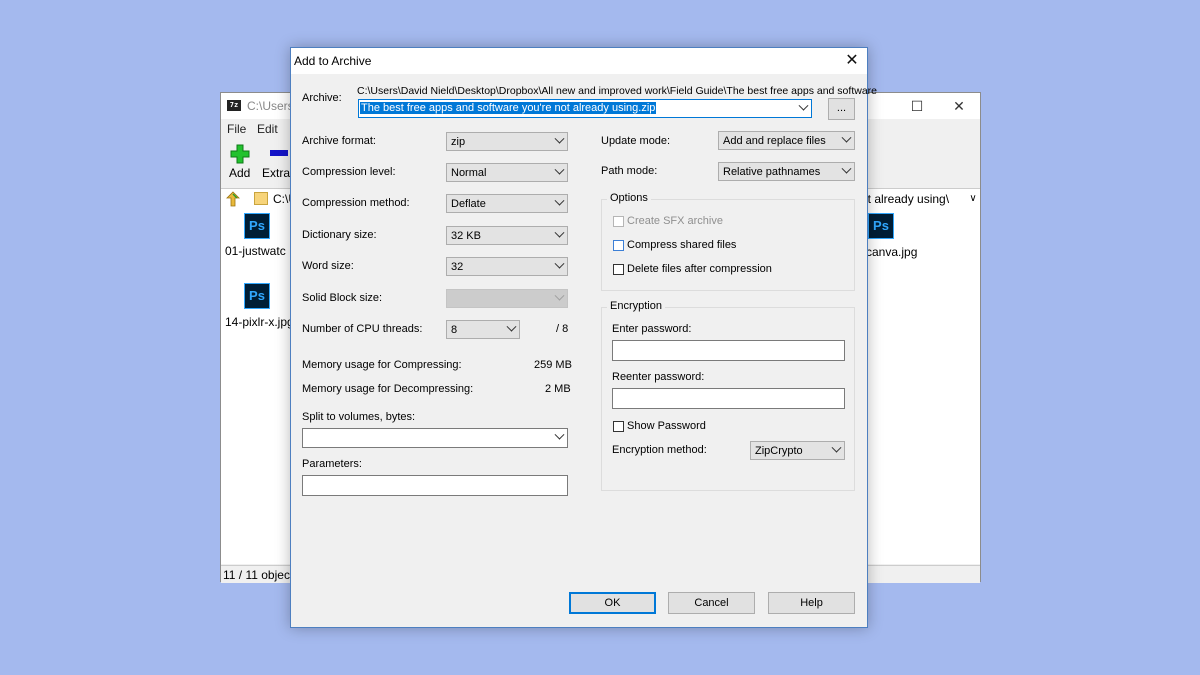  I want to click on compress-shared-checkbox, so click(618, 245).